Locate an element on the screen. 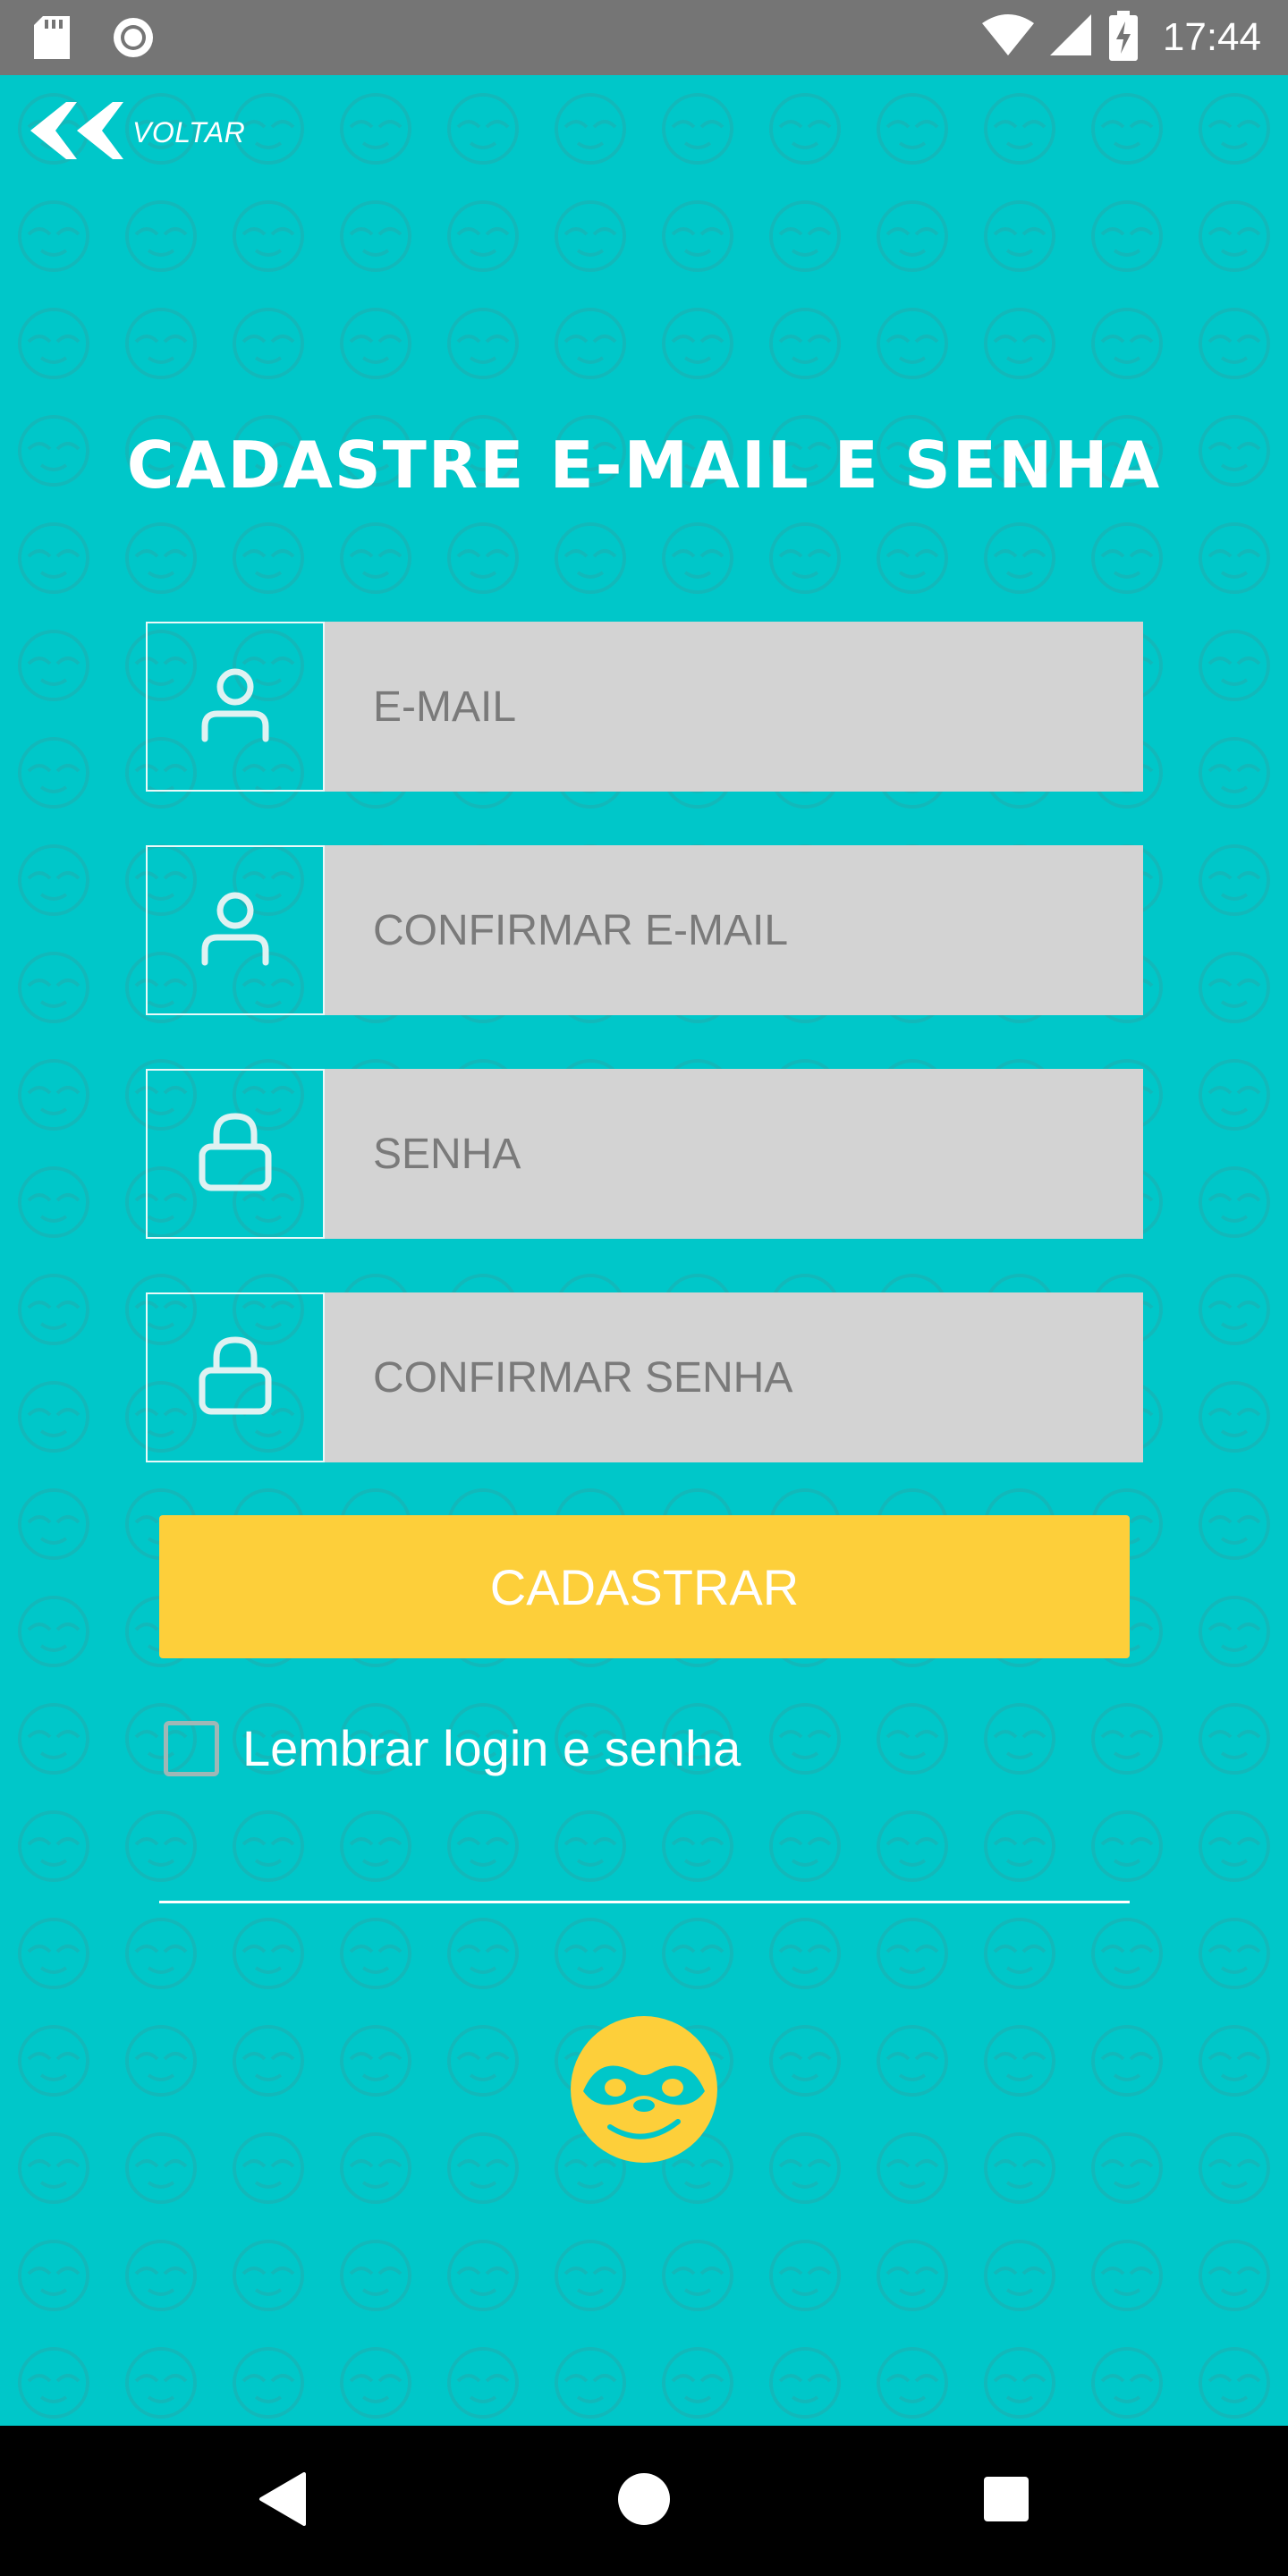 The height and width of the screenshot is (2576, 1288). sd-card-icon is located at coordinates (52, 39).